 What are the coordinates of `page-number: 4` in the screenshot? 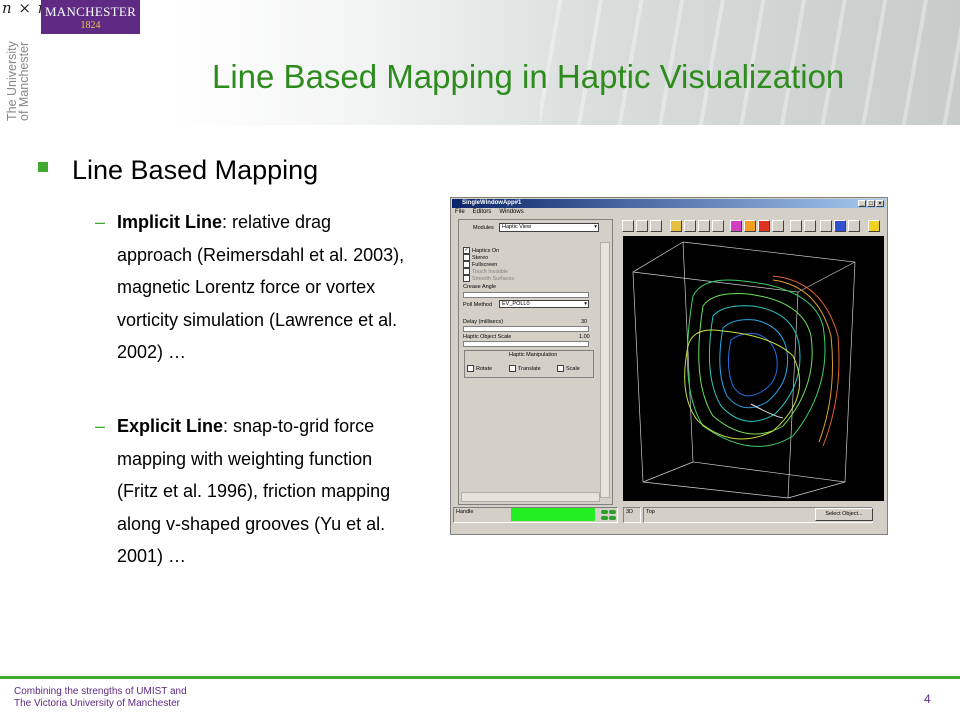 It's located at (927, 699).